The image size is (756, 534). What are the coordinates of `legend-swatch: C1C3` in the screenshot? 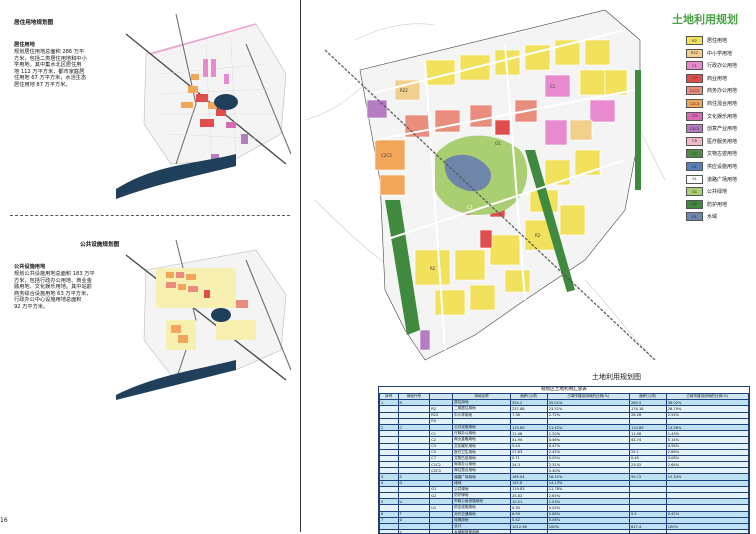 It's located at (694, 129).